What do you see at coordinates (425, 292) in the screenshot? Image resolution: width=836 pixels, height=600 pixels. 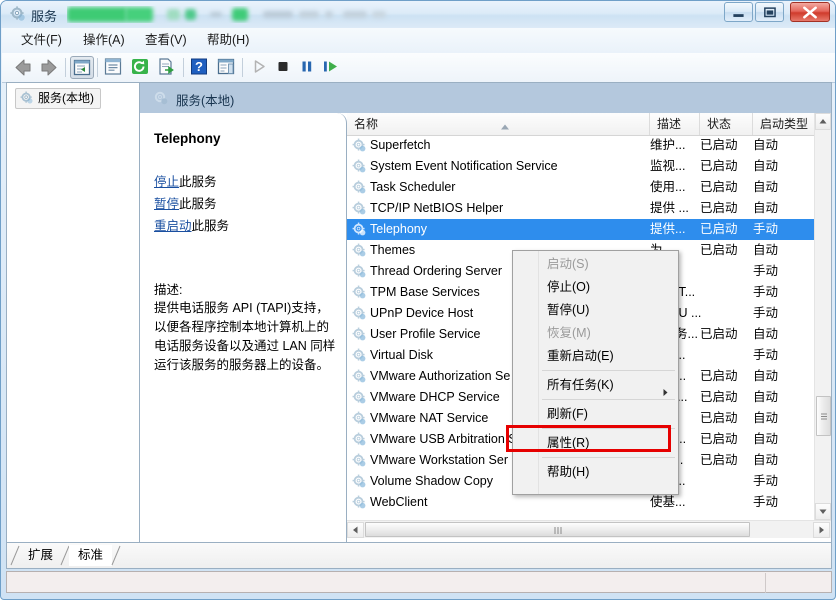 I see `cell-service-name: TPM Base Services` at bounding box center [425, 292].